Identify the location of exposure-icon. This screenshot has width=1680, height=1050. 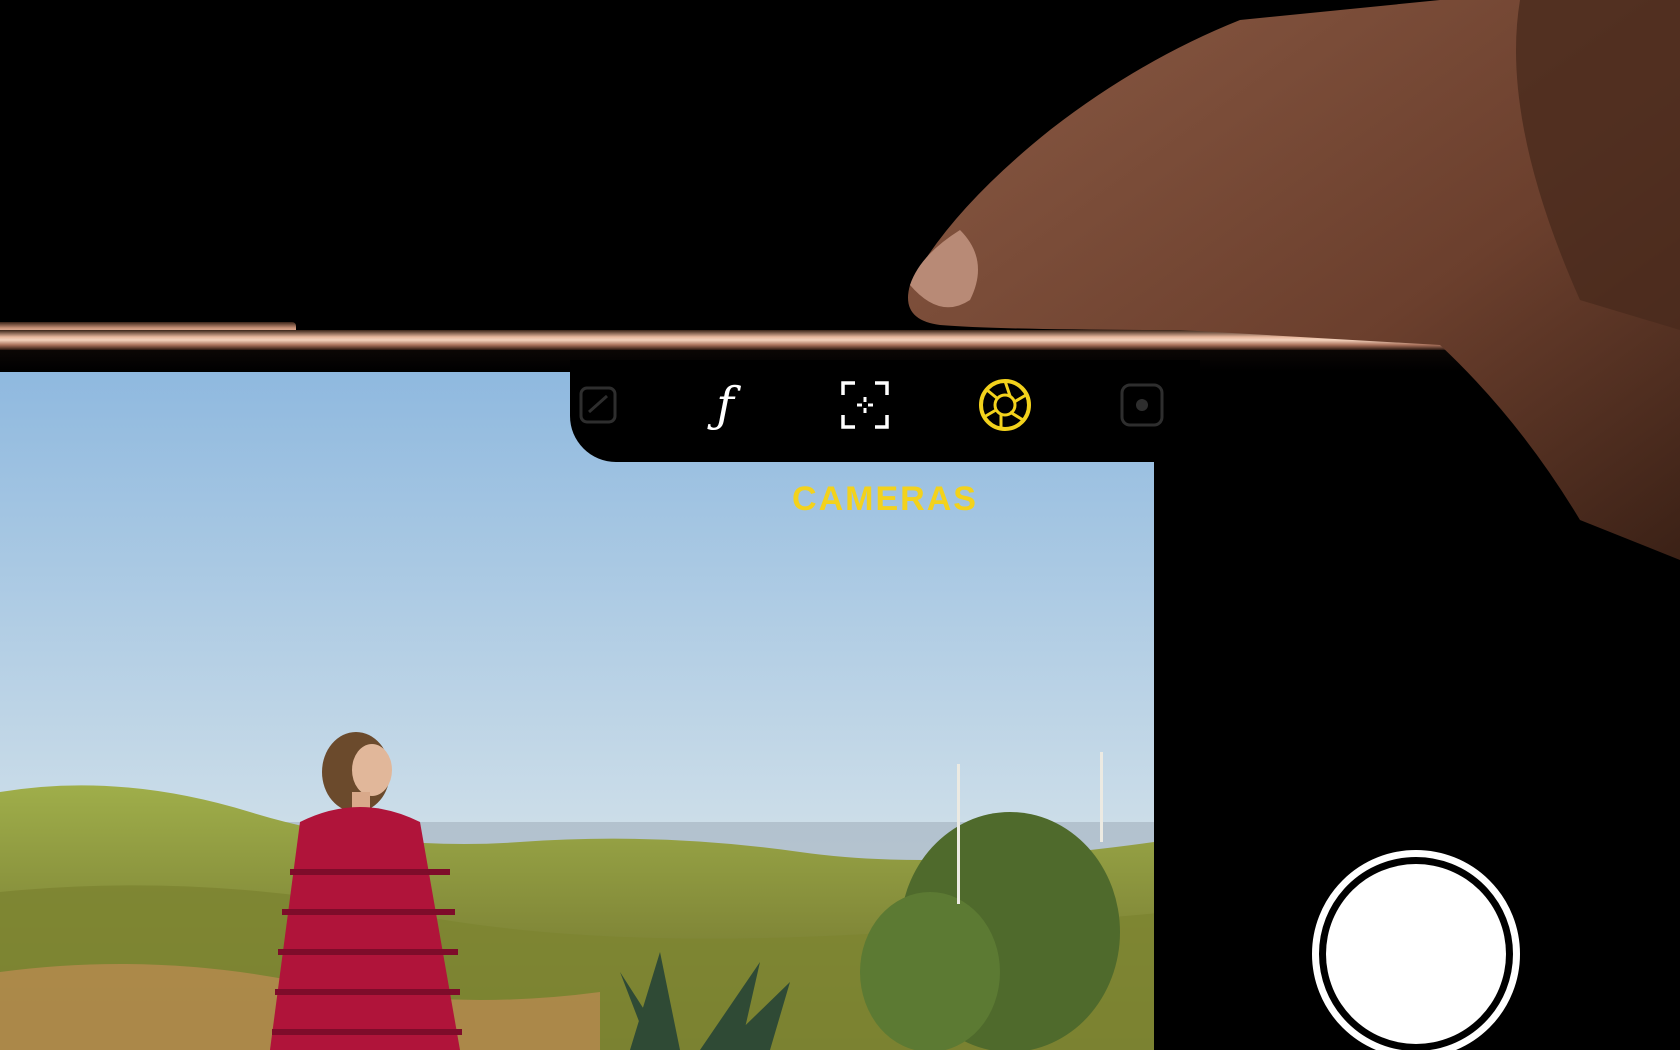
(598, 405).